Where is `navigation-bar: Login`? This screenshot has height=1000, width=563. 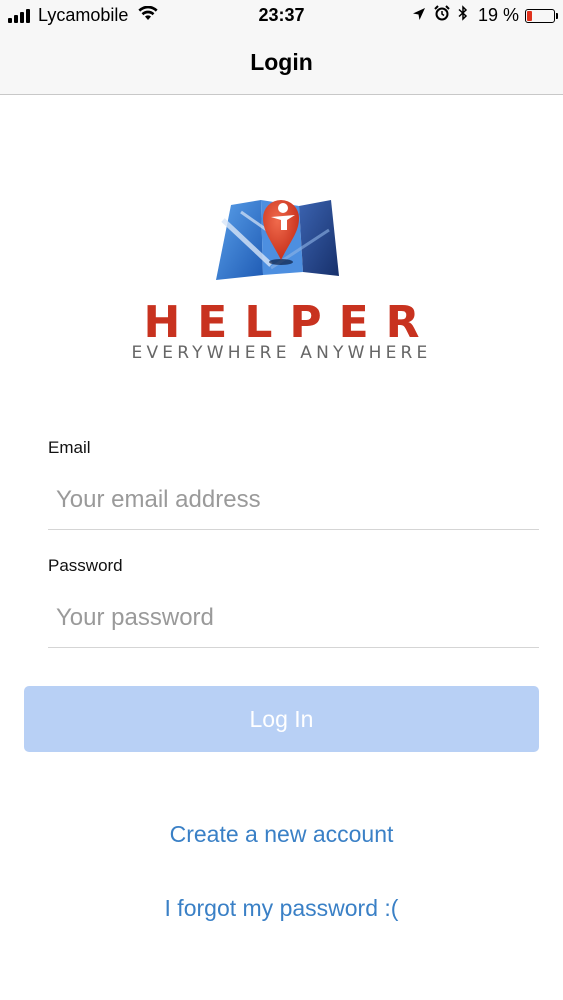 navigation-bar: Login is located at coordinates (281, 63).